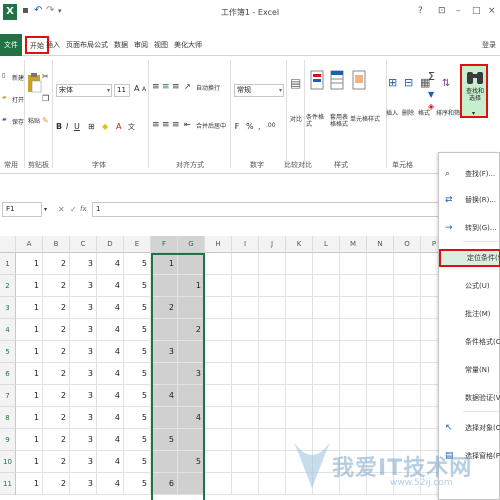 The height and width of the screenshot is (500, 500). What do you see at coordinates (442, 11) in the screenshot?
I see `ribbon-display-button: ⊡` at bounding box center [442, 11].